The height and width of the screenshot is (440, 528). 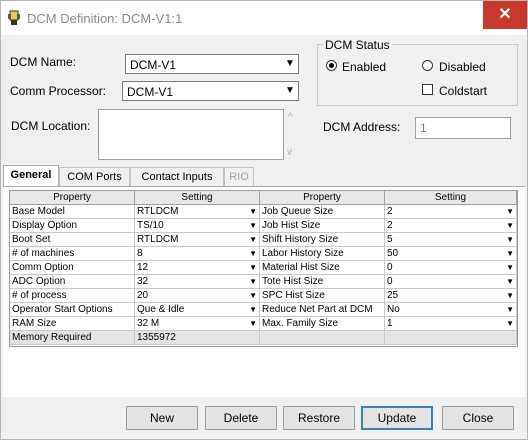 What do you see at coordinates (72, 324) in the screenshot?
I see `property-cell: RAM Size` at bounding box center [72, 324].